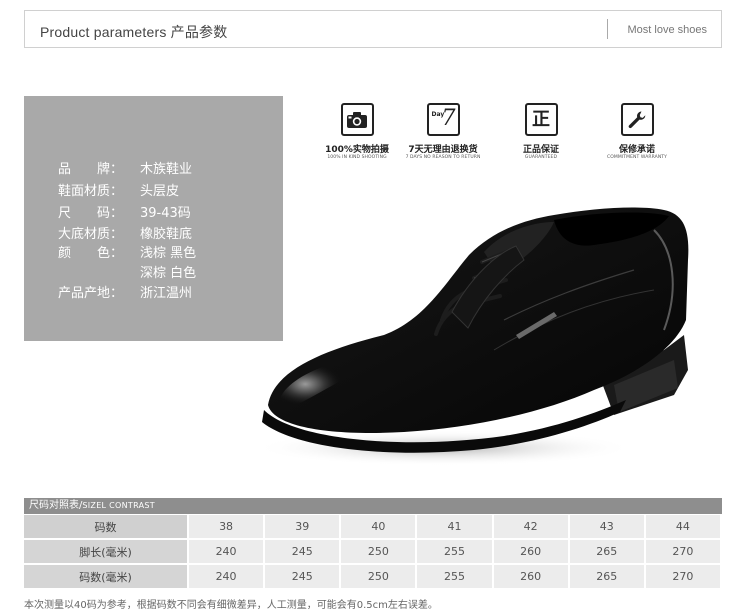 Image resolution: width=750 pixels, height=616 pixels. What do you see at coordinates (125, 291) in the screenshot?
I see `spec-row-origin: 产品产地： 浙江温州` at bounding box center [125, 291].